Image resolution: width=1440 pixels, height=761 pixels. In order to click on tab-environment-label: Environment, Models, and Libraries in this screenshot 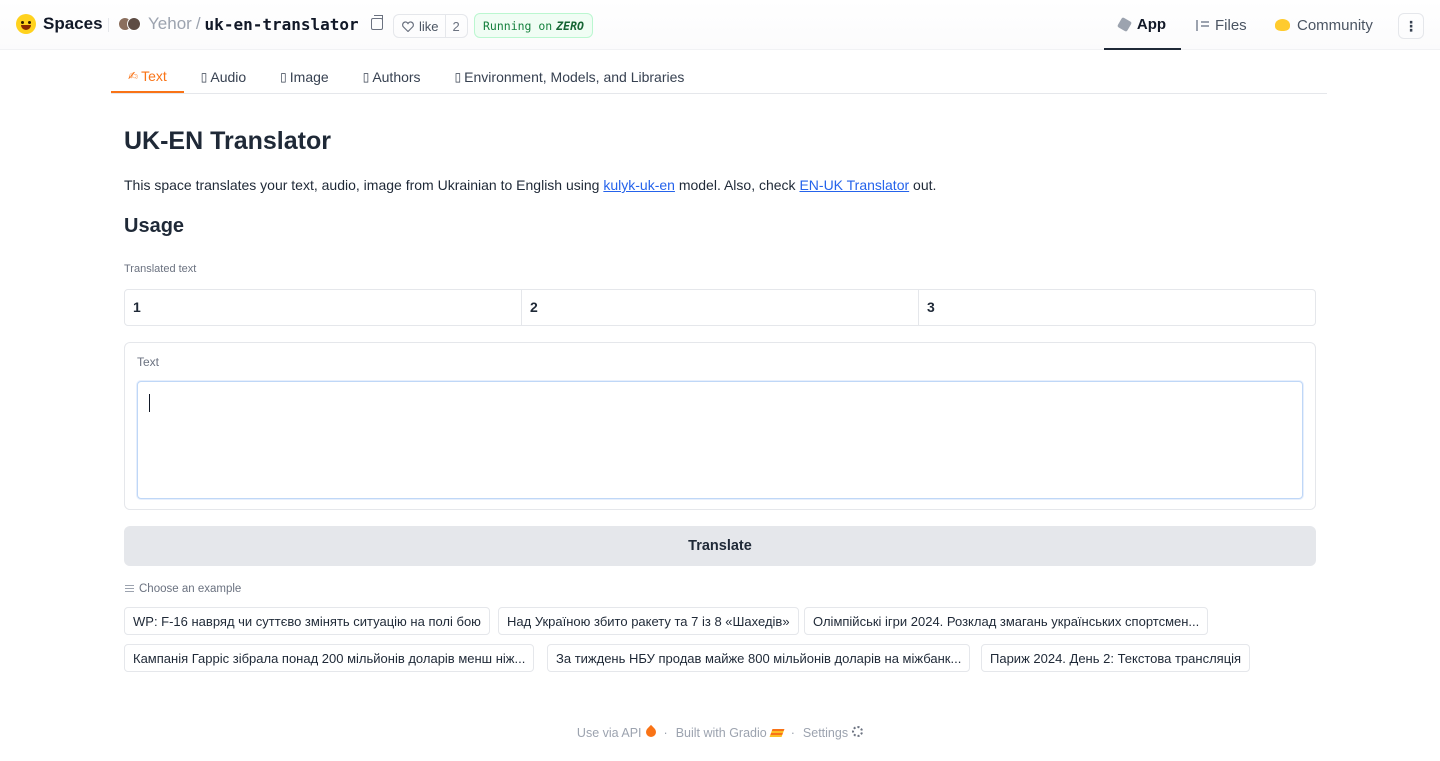, I will do `click(574, 76)`.